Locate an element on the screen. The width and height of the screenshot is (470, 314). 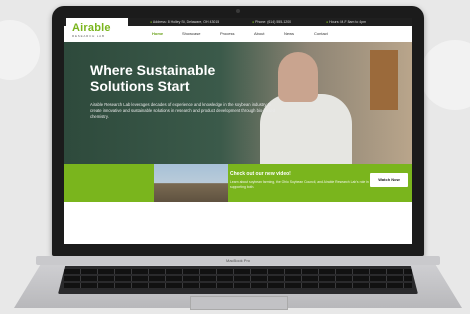
video-thumbnail is located at coordinates (191, 183).